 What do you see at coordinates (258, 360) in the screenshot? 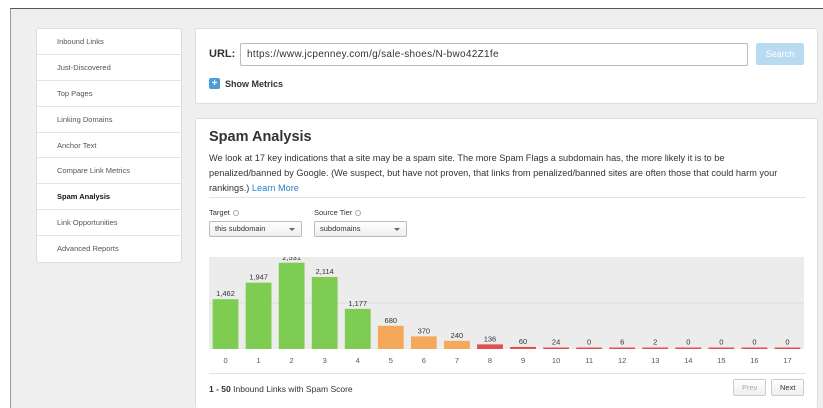
I see `x-tick-label: 1` at bounding box center [258, 360].